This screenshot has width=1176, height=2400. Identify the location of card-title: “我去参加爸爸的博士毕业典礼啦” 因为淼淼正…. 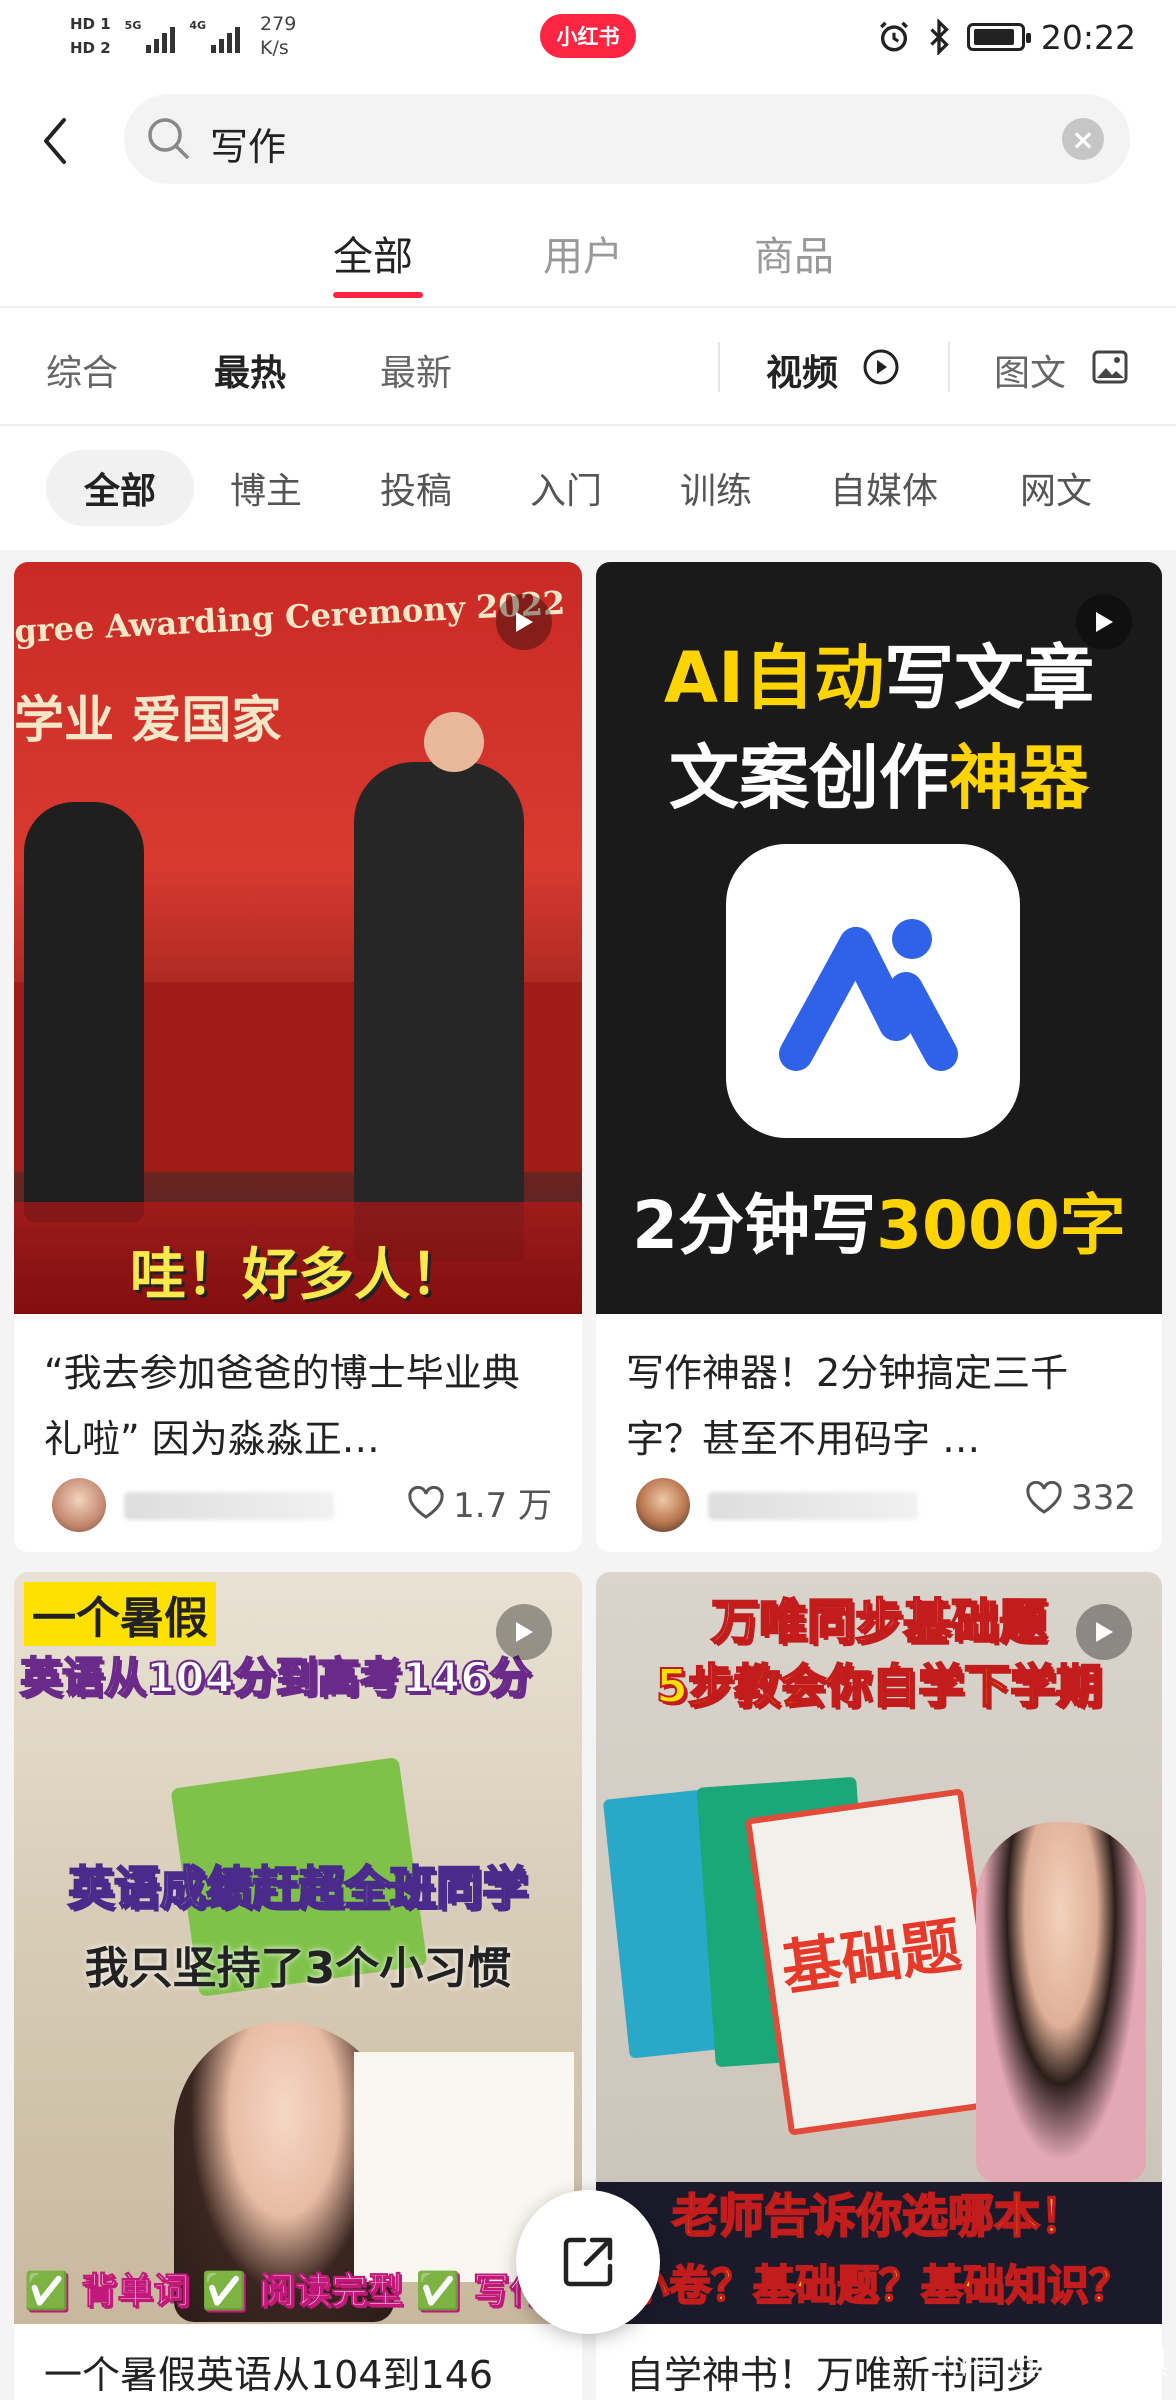
(282, 1406).